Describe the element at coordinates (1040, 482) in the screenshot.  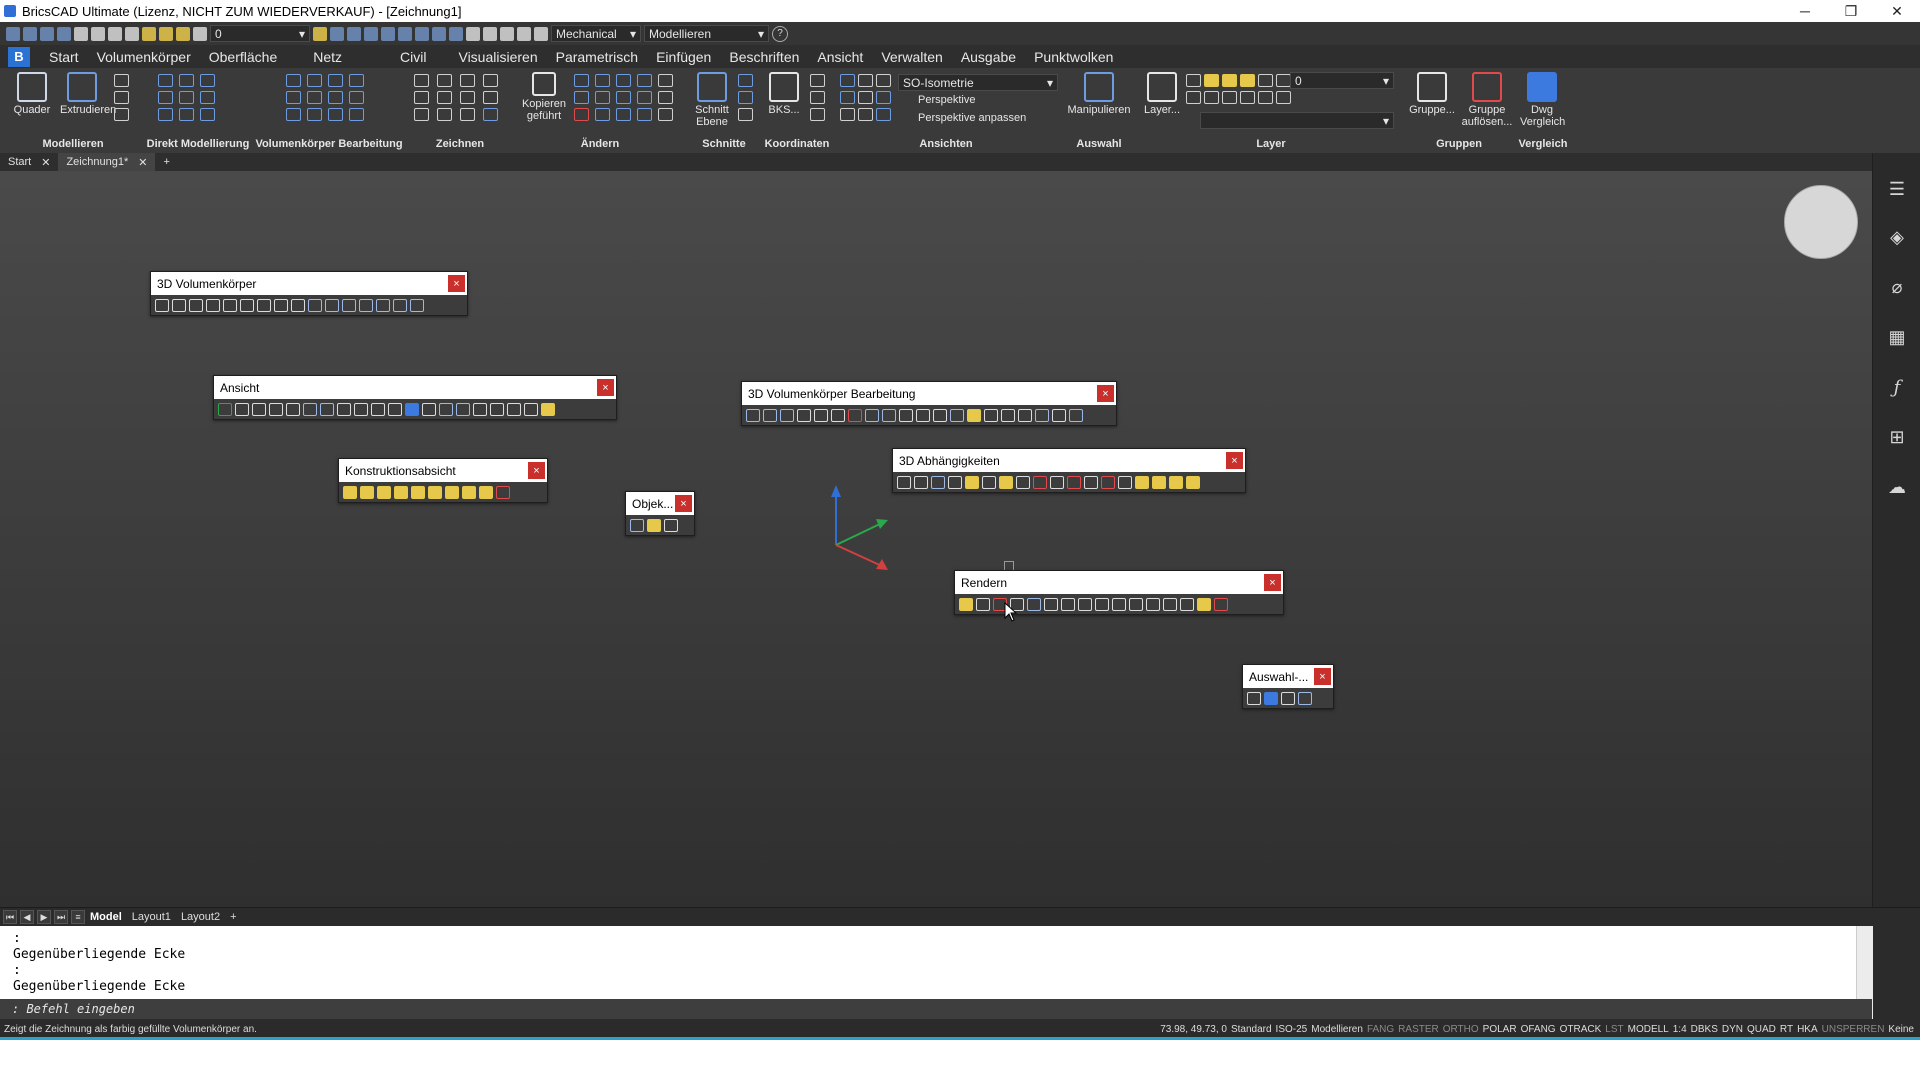
I see `angle-icon` at that location.